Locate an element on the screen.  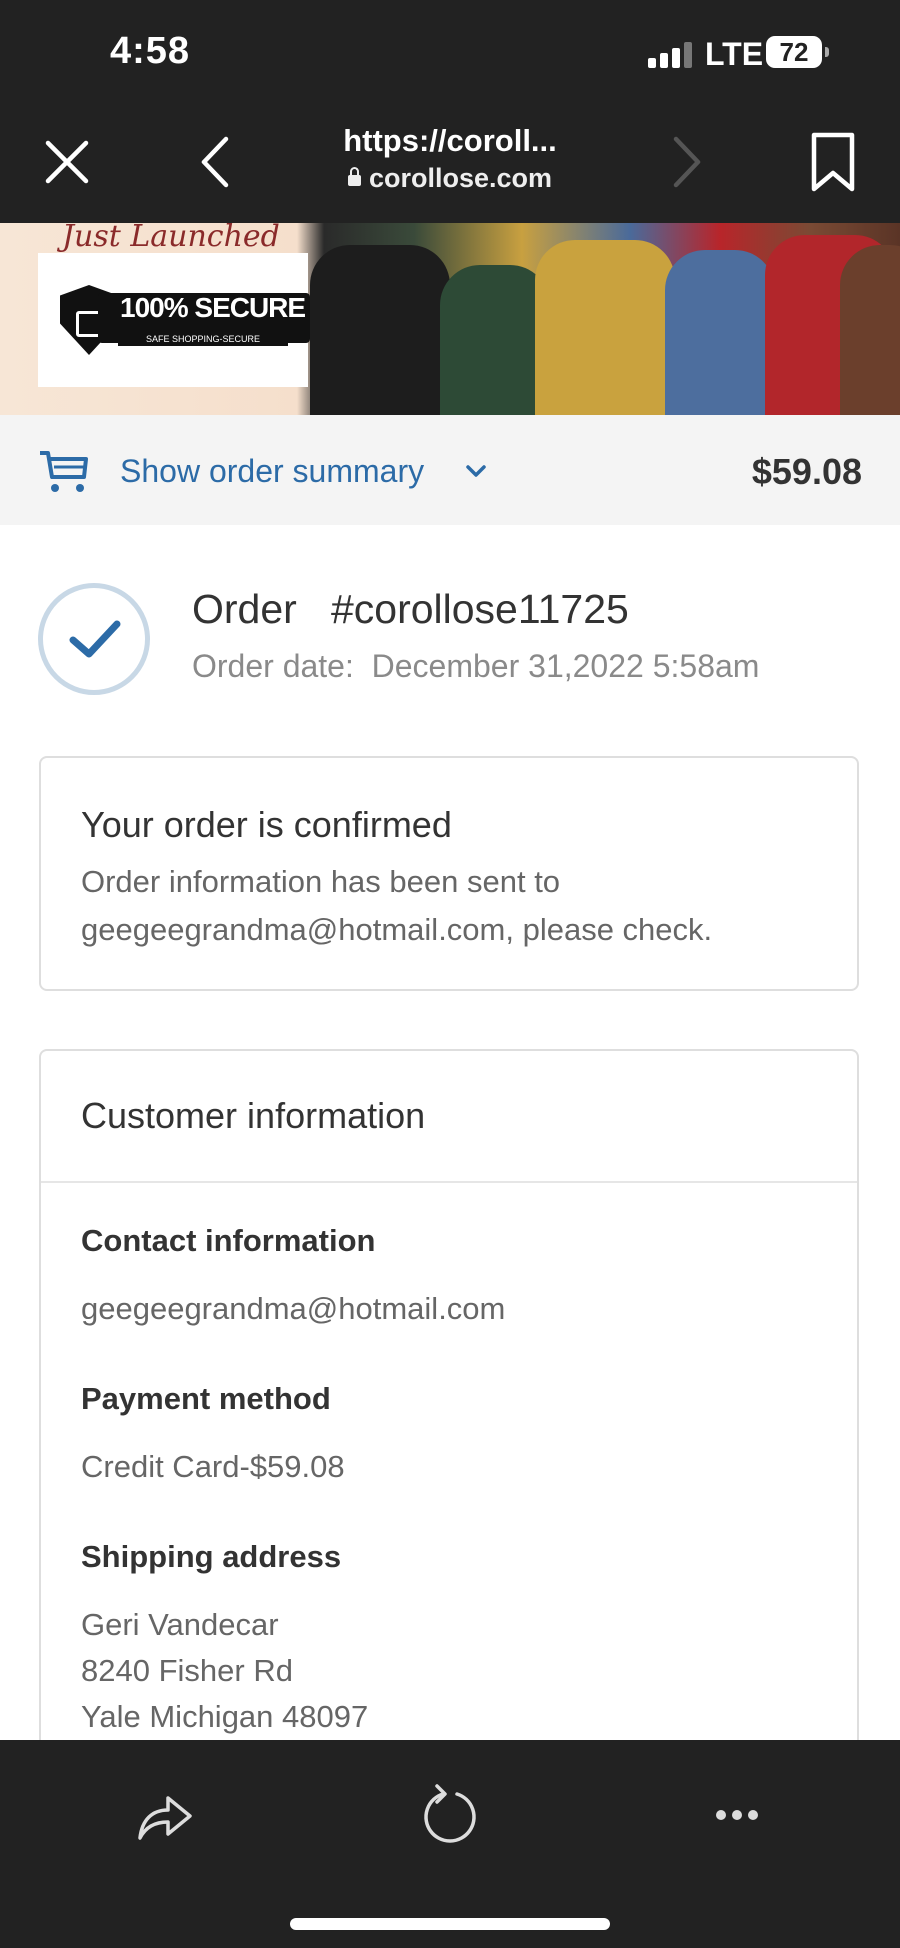
confirmation-line-2: geegeegrandma@hotmail.com, please check. is located at coordinates (397, 929).